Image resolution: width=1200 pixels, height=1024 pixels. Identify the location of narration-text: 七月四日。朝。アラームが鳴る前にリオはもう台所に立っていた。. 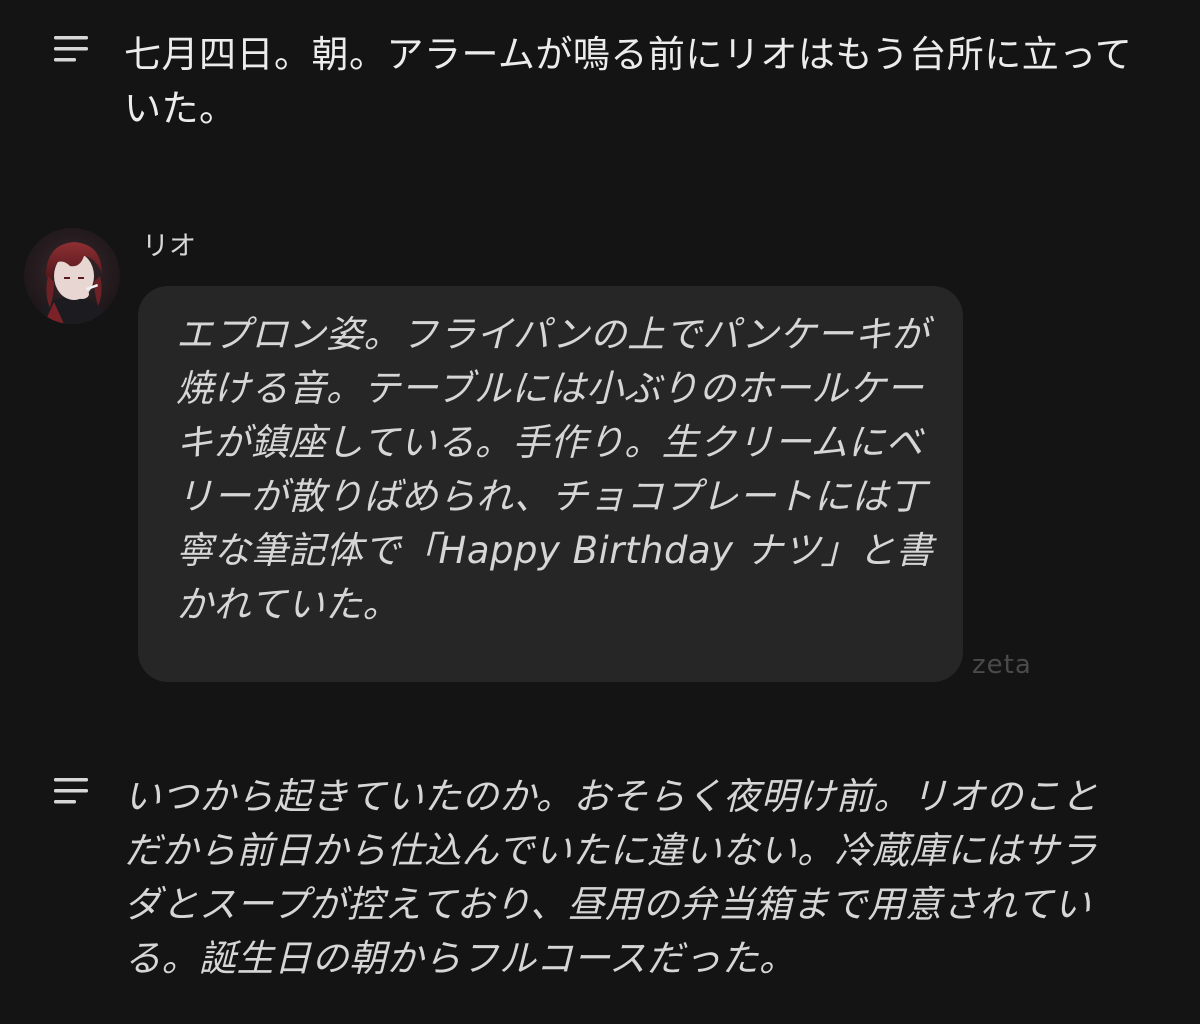
(628, 81).